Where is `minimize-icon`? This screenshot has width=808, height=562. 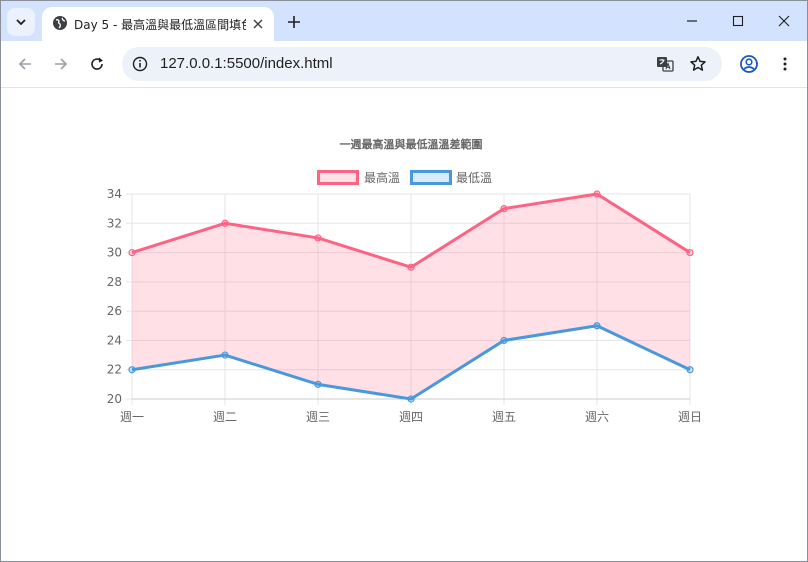 minimize-icon is located at coordinates (692, 21).